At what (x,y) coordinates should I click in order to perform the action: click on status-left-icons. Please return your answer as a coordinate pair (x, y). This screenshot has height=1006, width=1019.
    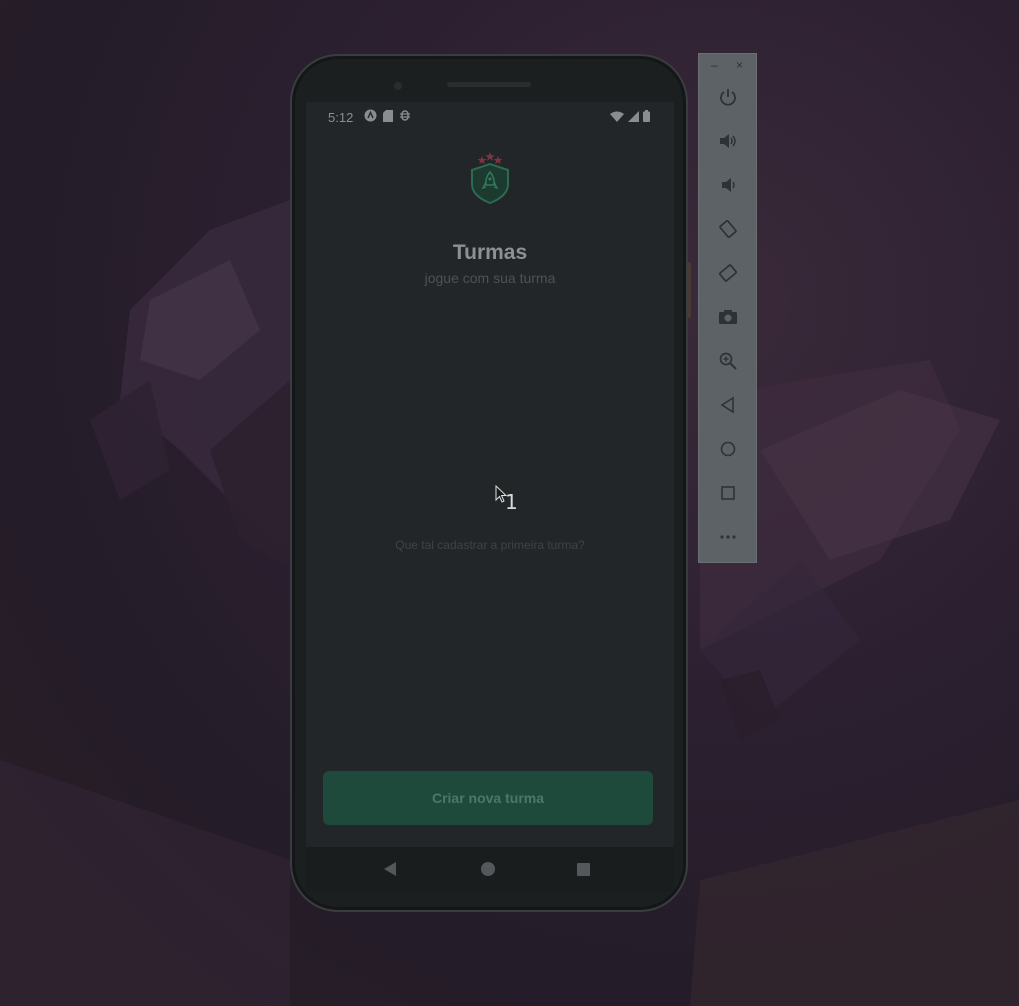
    Looking at the image, I should click on (387, 117).